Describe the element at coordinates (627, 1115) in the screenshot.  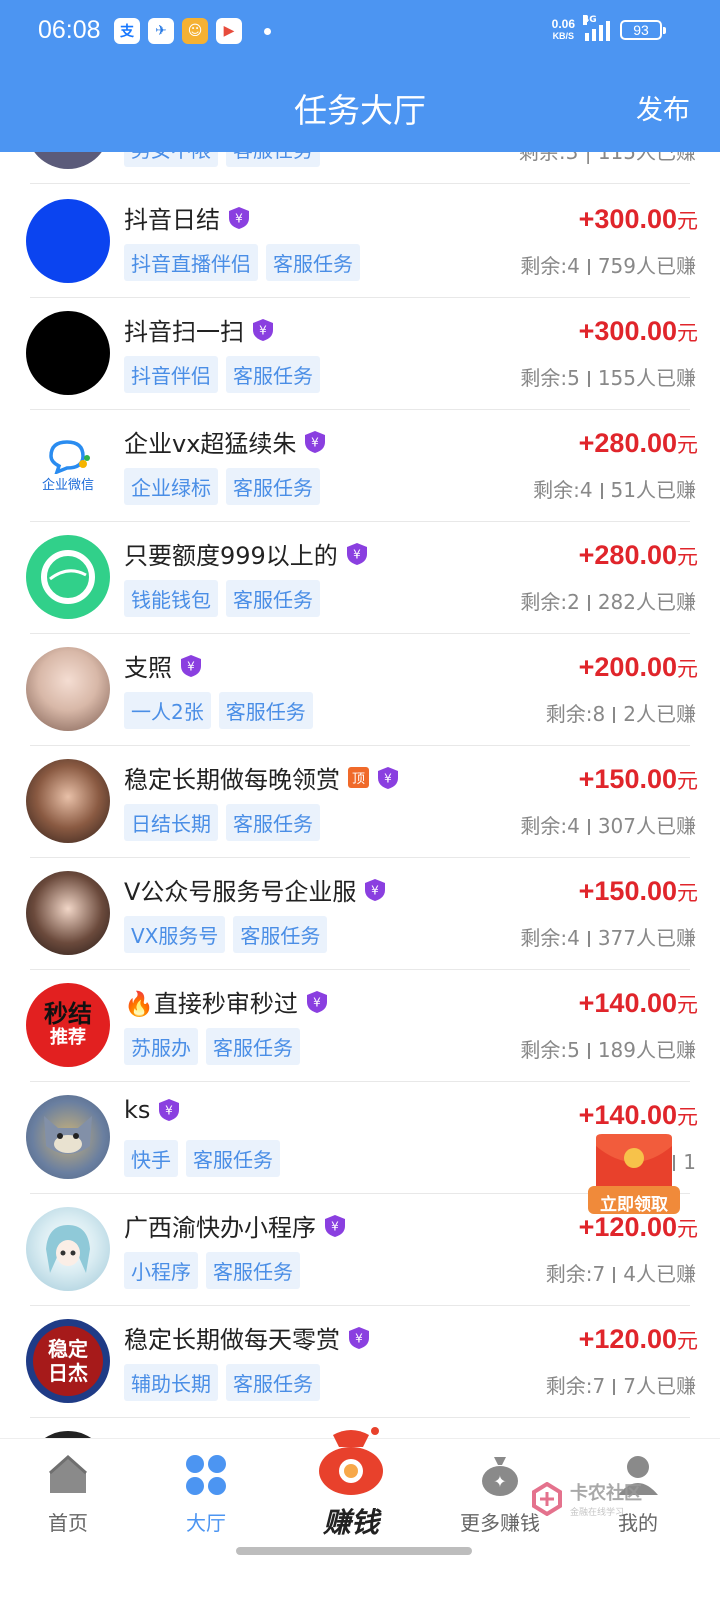
I see `task-reward-amount: +140.00` at that location.